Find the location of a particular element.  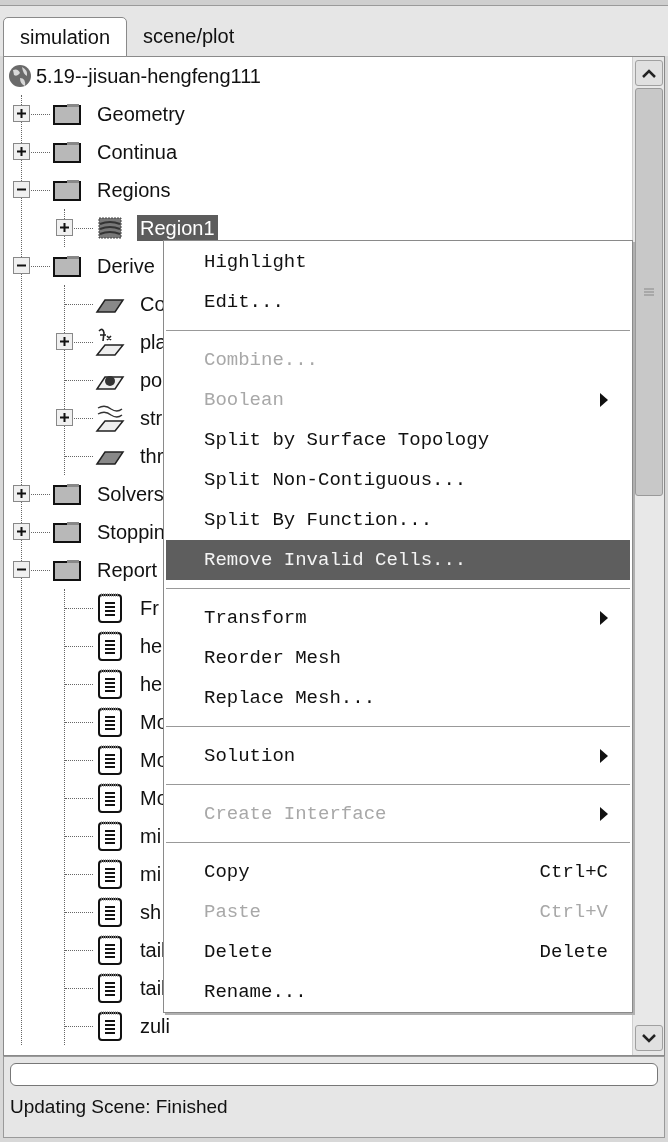

tree-item: Geometry is located at coordinates (141, 114).